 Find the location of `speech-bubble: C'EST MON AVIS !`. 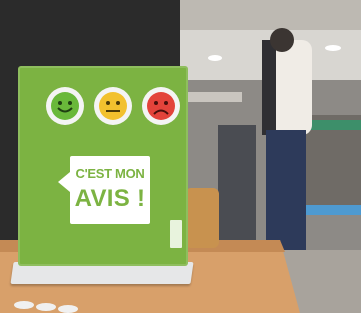

speech-bubble: C'EST MON AVIS ! is located at coordinates (104, 190).